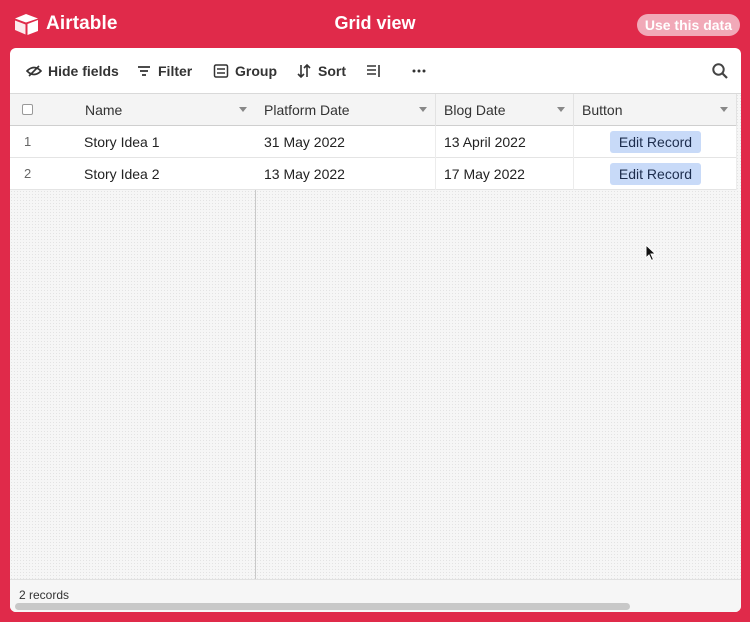 The height and width of the screenshot is (622, 750). I want to click on column-header-platform-date: Platform Date, so click(346, 110).